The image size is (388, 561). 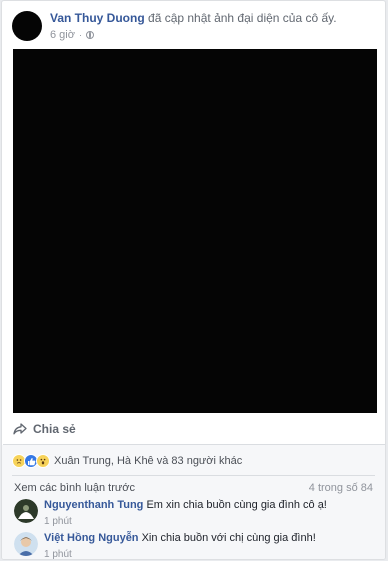 What do you see at coordinates (236, 505) in the screenshot?
I see `comment-text: Em xin chia buồn cùng gia đình cô ạ!` at bounding box center [236, 505].